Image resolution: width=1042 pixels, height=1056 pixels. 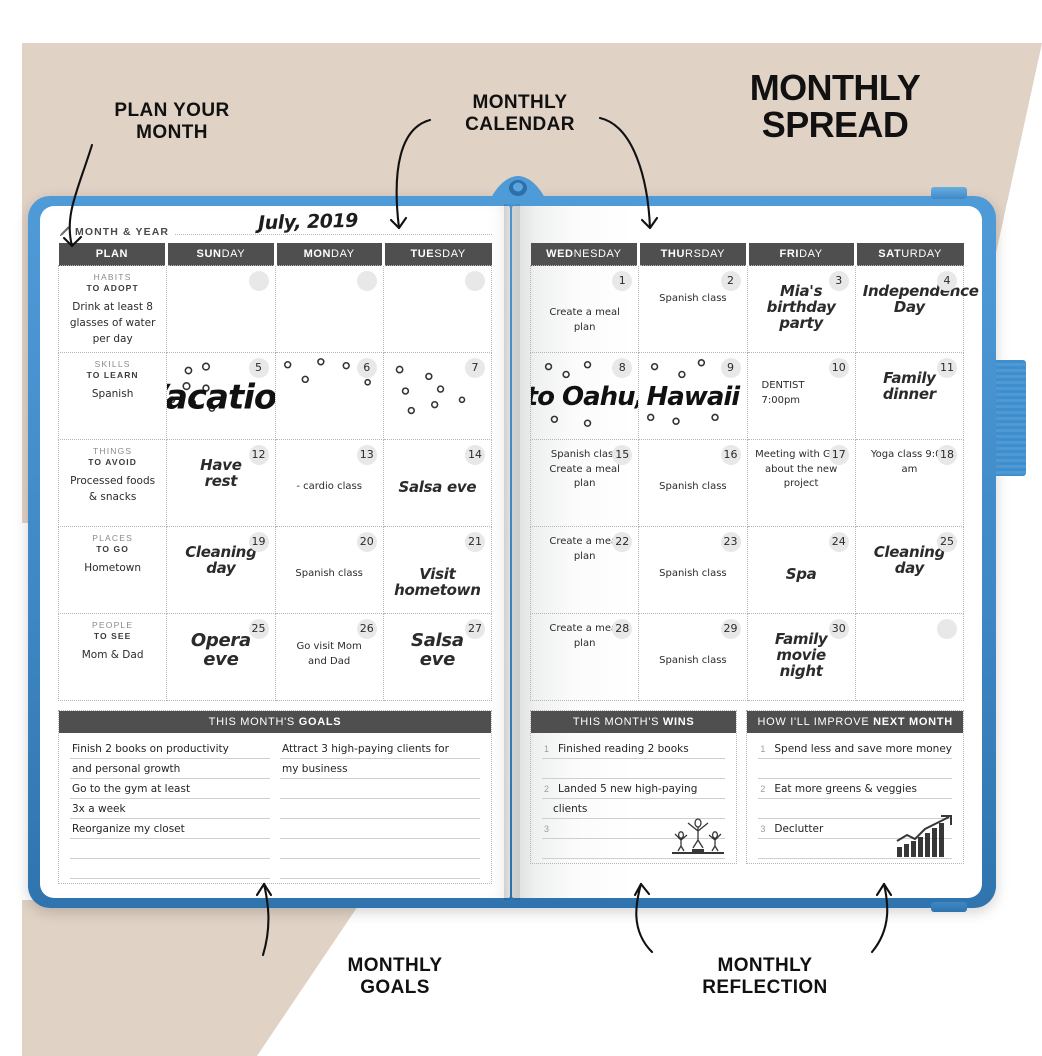 What do you see at coordinates (801, 309) in the screenshot?
I see `day-cell: 3 Mia's birthday party` at bounding box center [801, 309].